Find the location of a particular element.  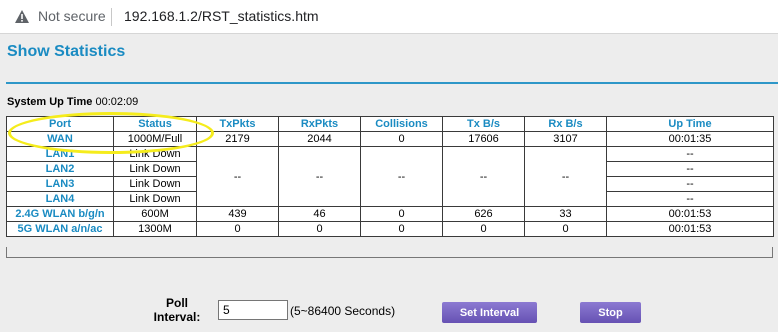

lan-tx-bps: -- is located at coordinates (483, 176).